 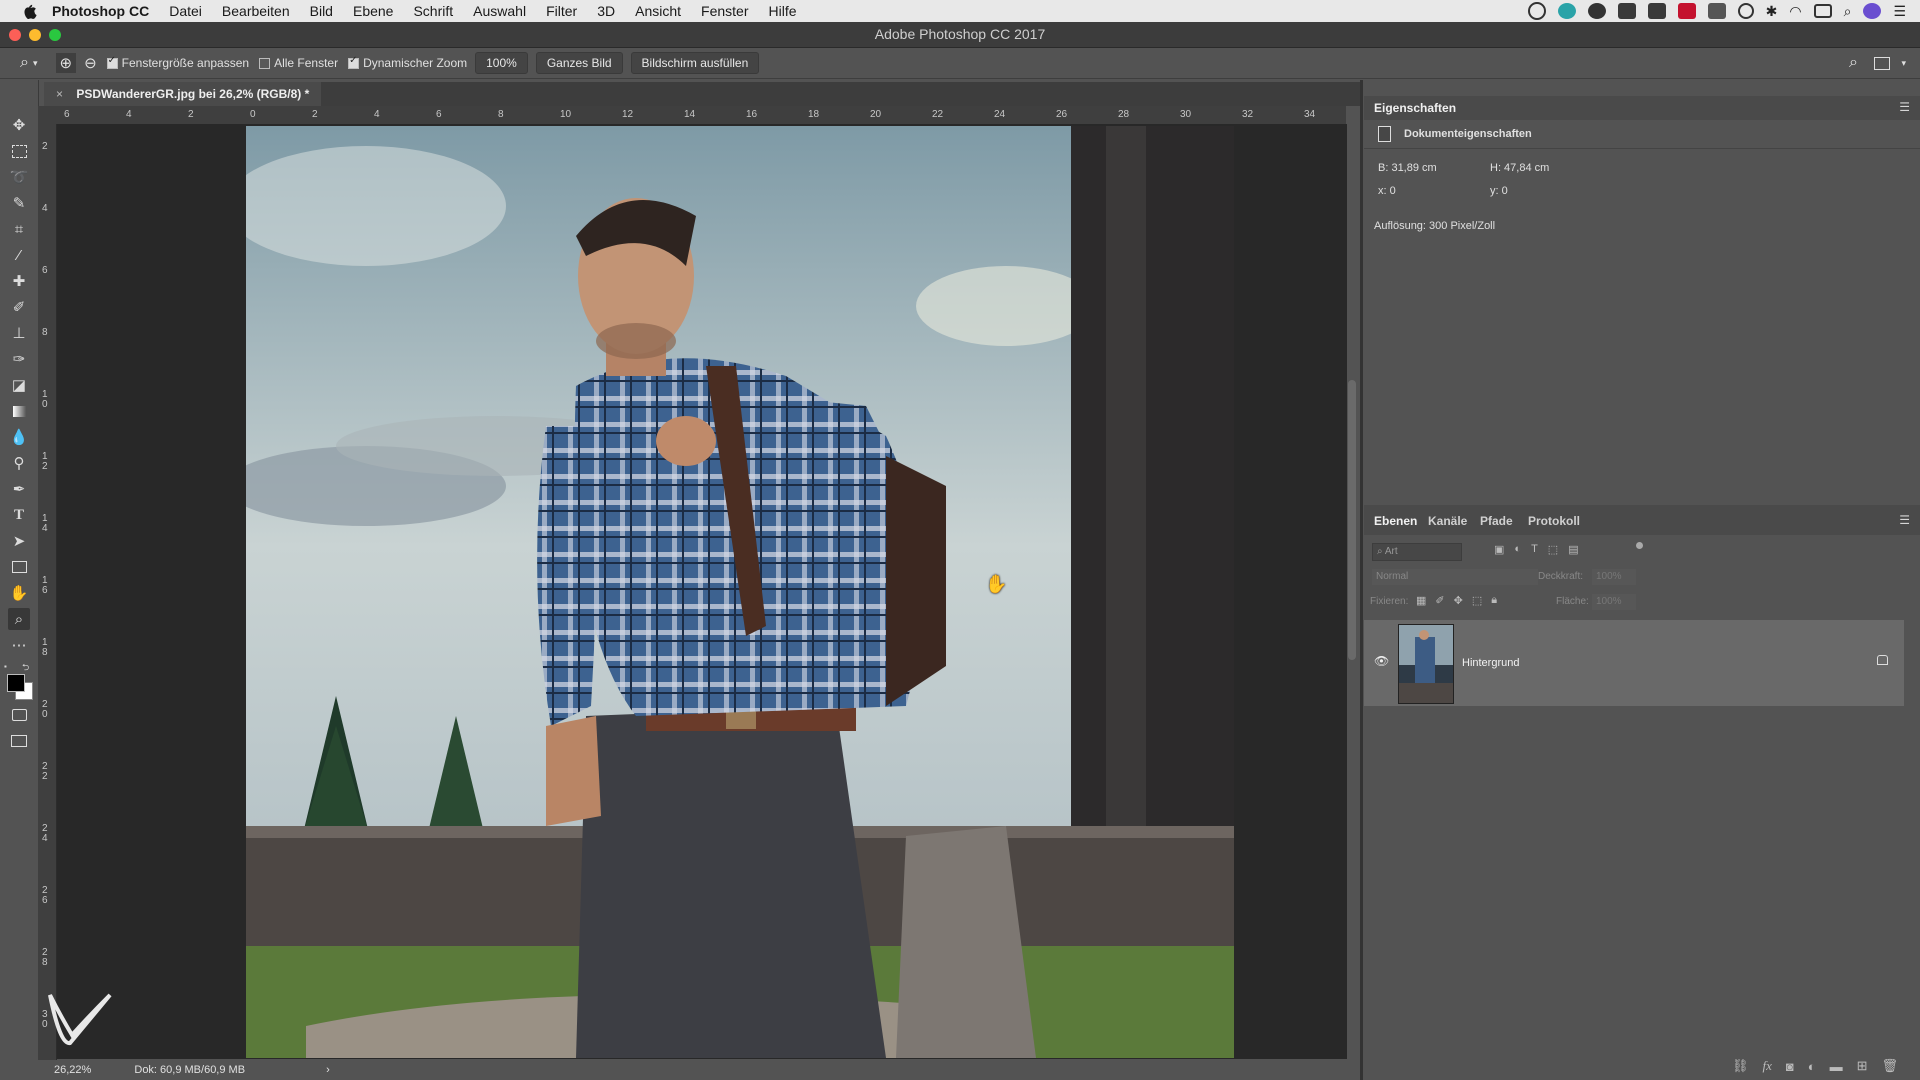 What do you see at coordinates (783, 11) in the screenshot?
I see `menu-hilfe: Hilfe` at bounding box center [783, 11].